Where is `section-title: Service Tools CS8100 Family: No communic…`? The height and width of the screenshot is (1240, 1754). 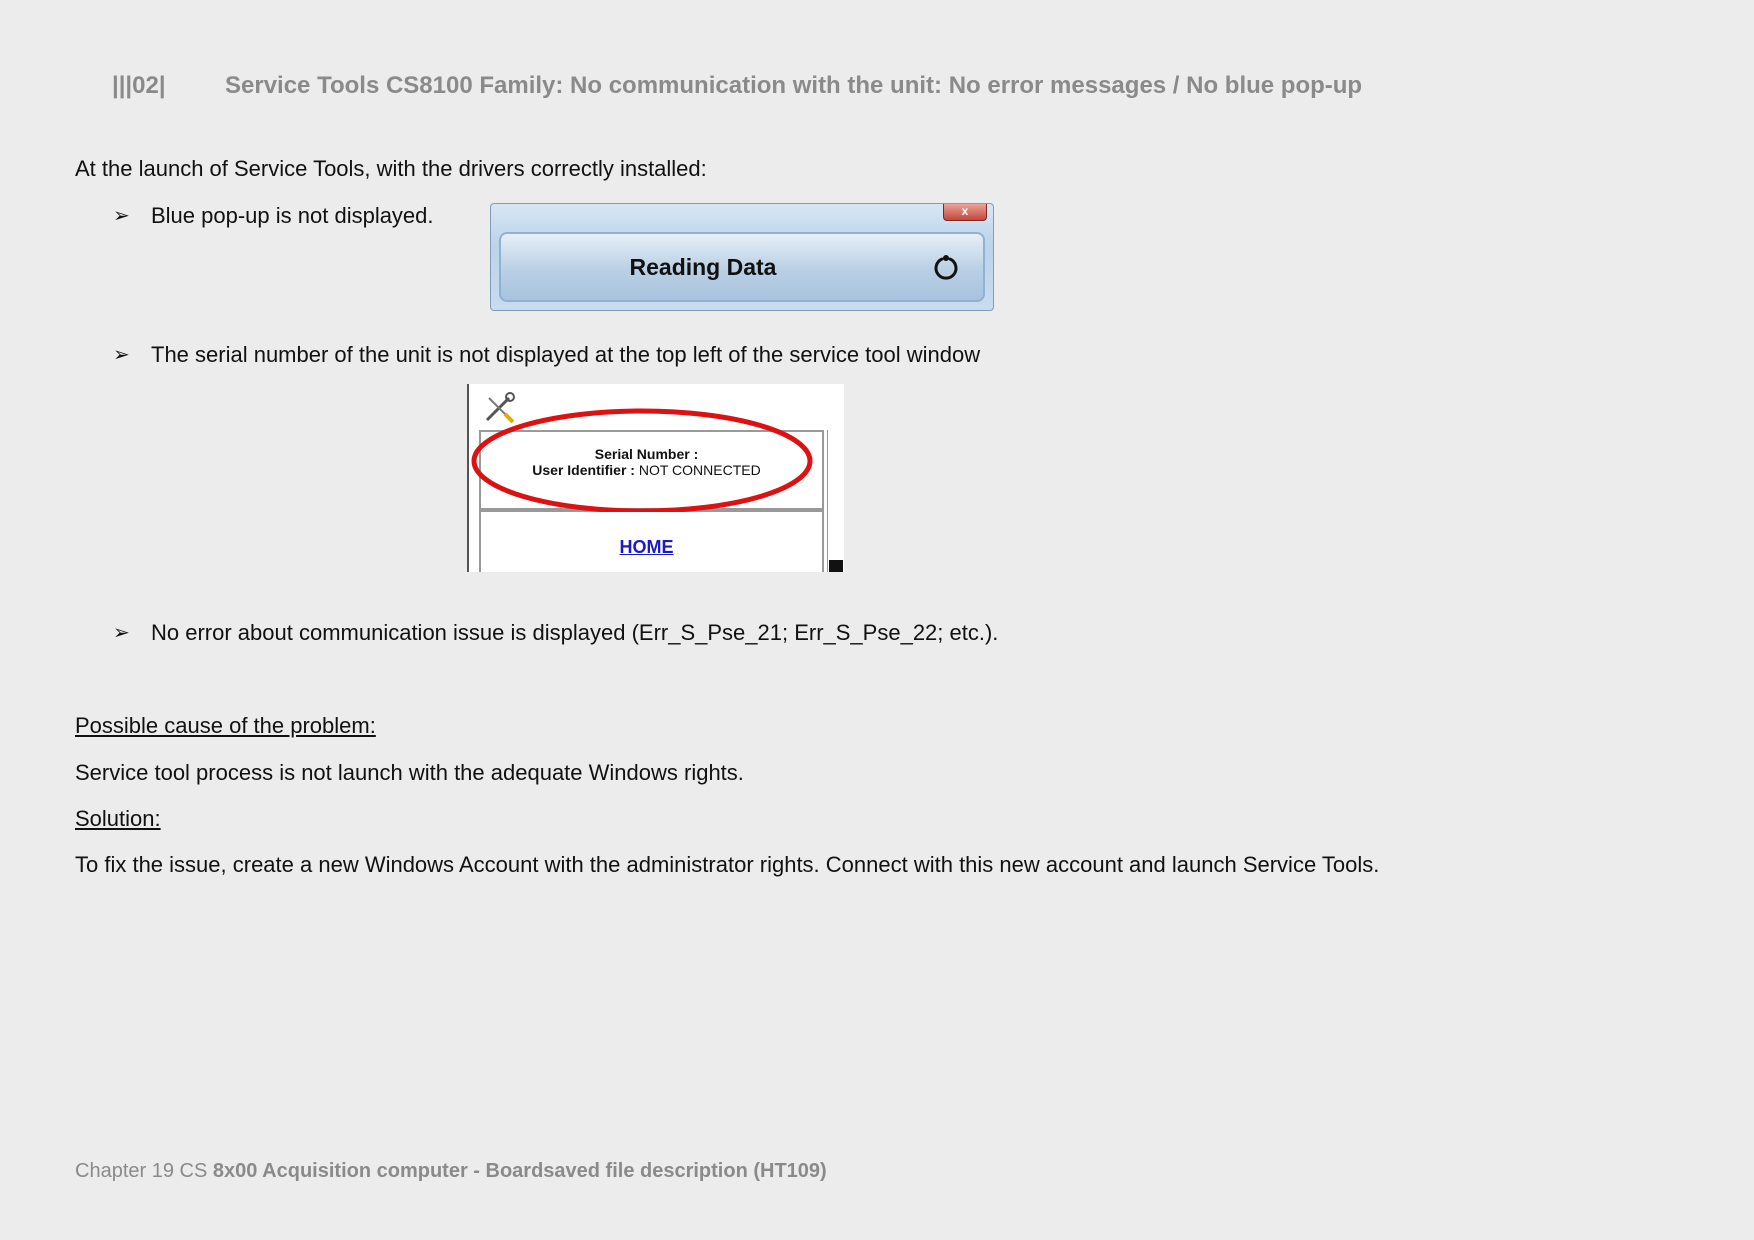
section-title: Service Tools CS8100 Family: No communic… is located at coordinates (794, 85).